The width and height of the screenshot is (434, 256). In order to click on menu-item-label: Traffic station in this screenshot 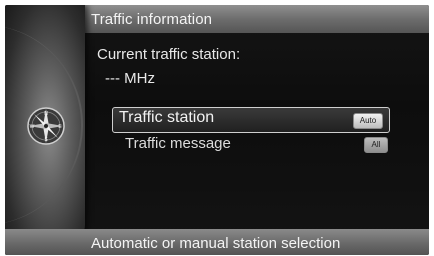, I will do `click(167, 117)`.